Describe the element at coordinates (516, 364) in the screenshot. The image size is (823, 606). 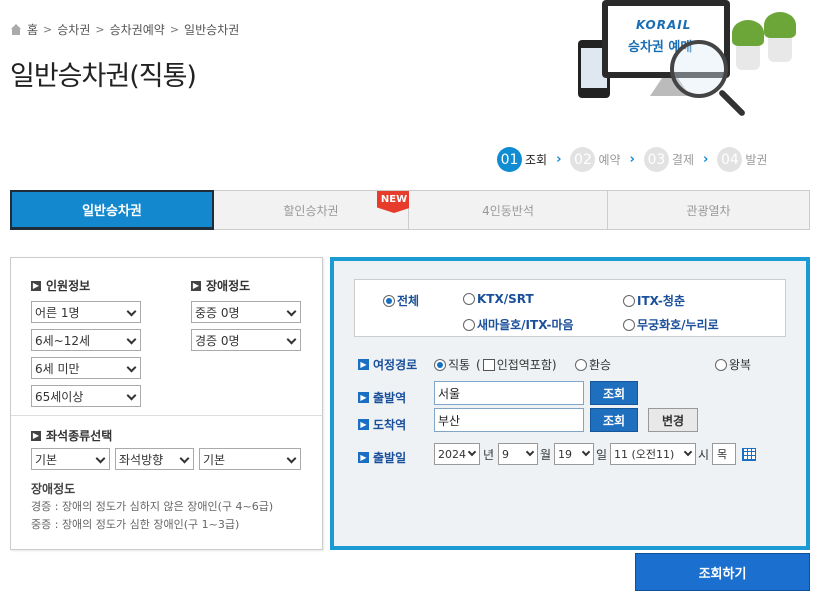
I see `nearby-station-checkbox: (인접역포함)` at that location.